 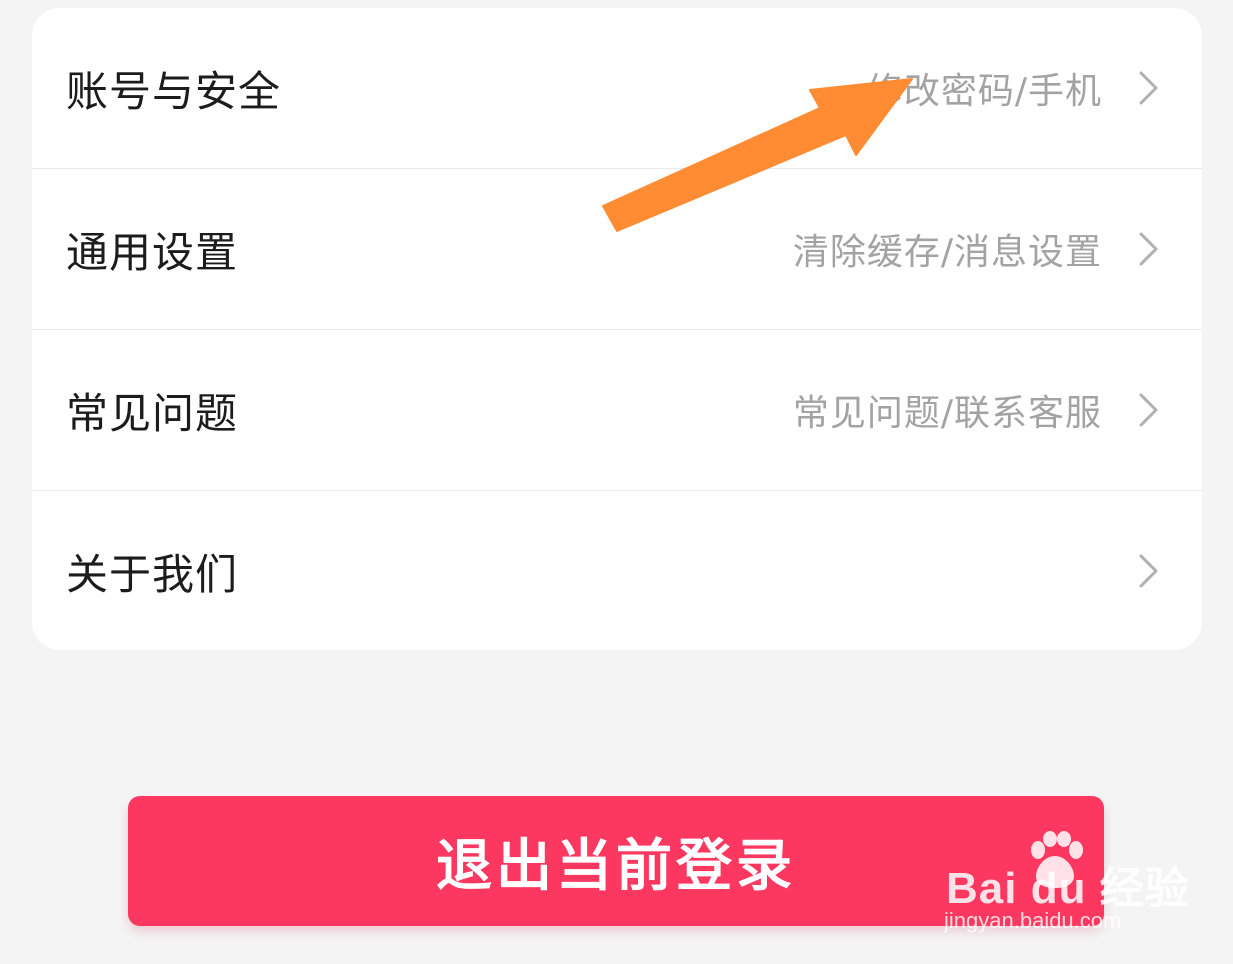 I want to click on row-hint: 修改密码/手机, so click(x=984, y=91).